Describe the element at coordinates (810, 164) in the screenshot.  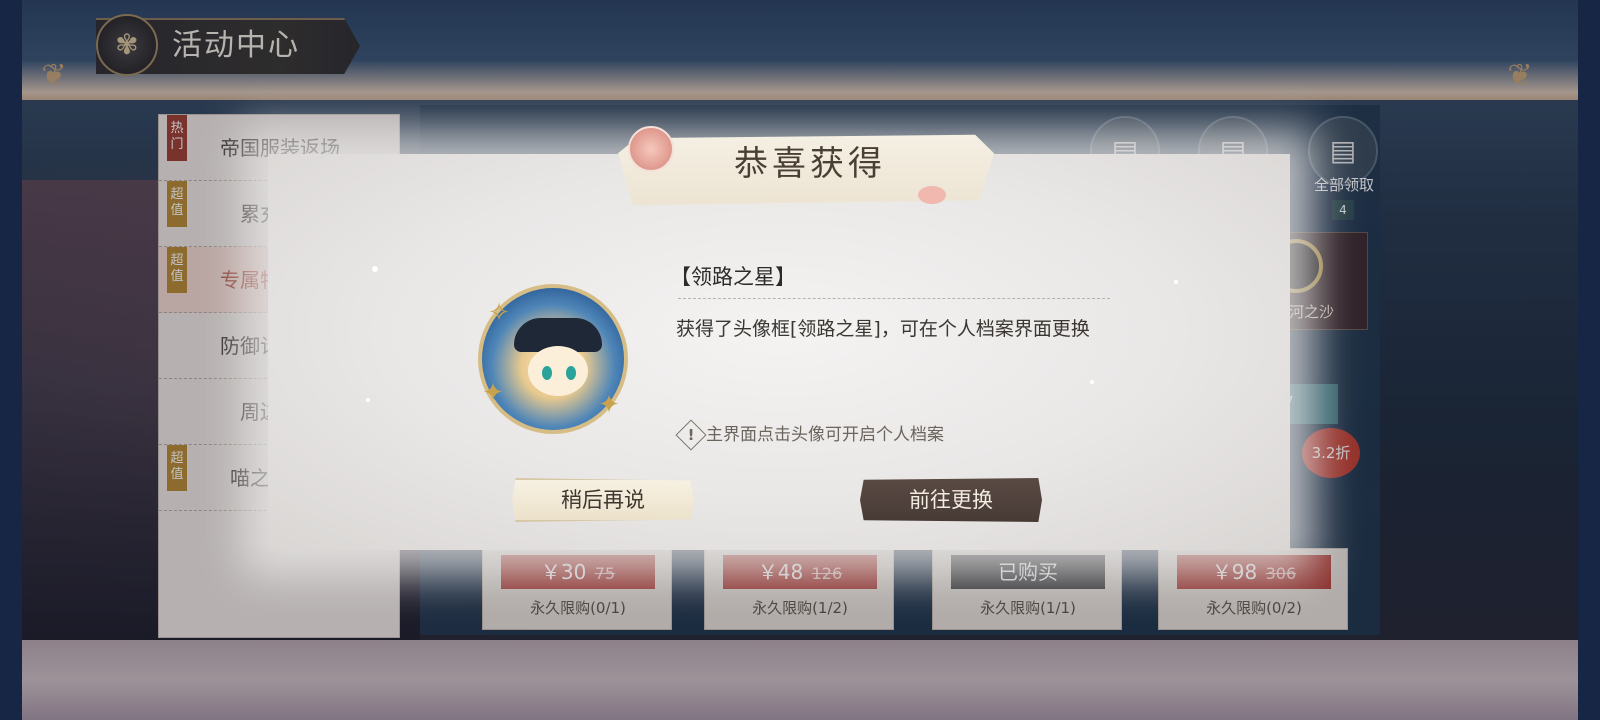
I see `dialog-title: 恭喜获得` at that location.